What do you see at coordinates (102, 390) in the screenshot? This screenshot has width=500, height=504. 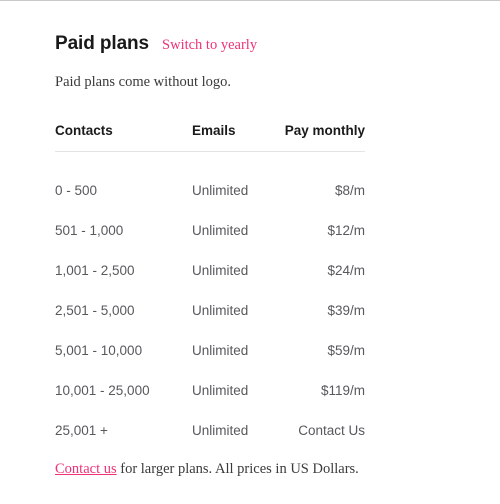 I see `cell-contacts: 10,001 - 25,000` at bounding box center [102, 390].